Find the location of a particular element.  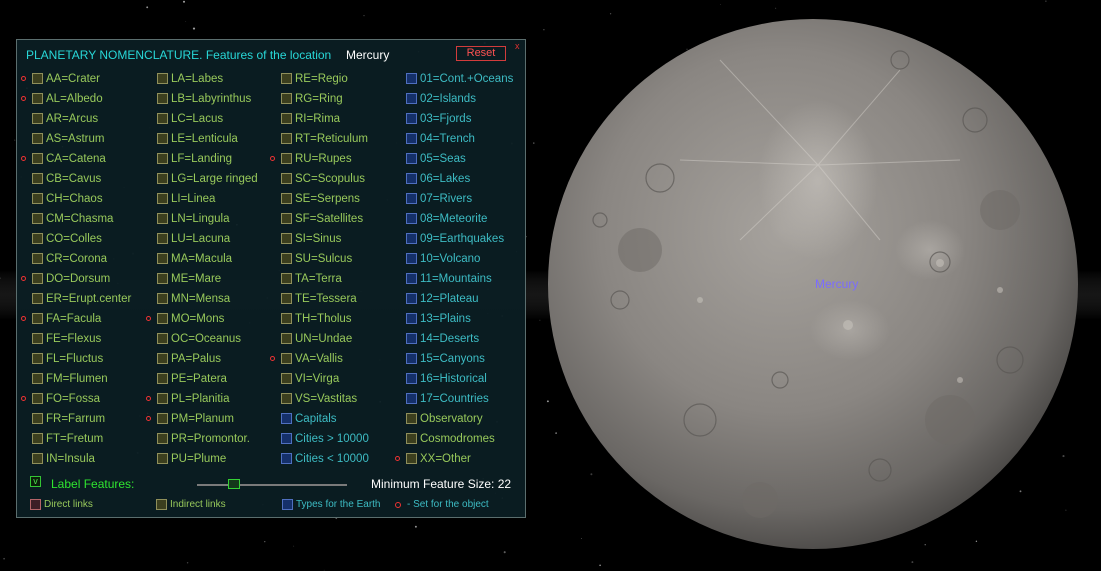

direct-links-swatch is located at coordinates (35, 504).